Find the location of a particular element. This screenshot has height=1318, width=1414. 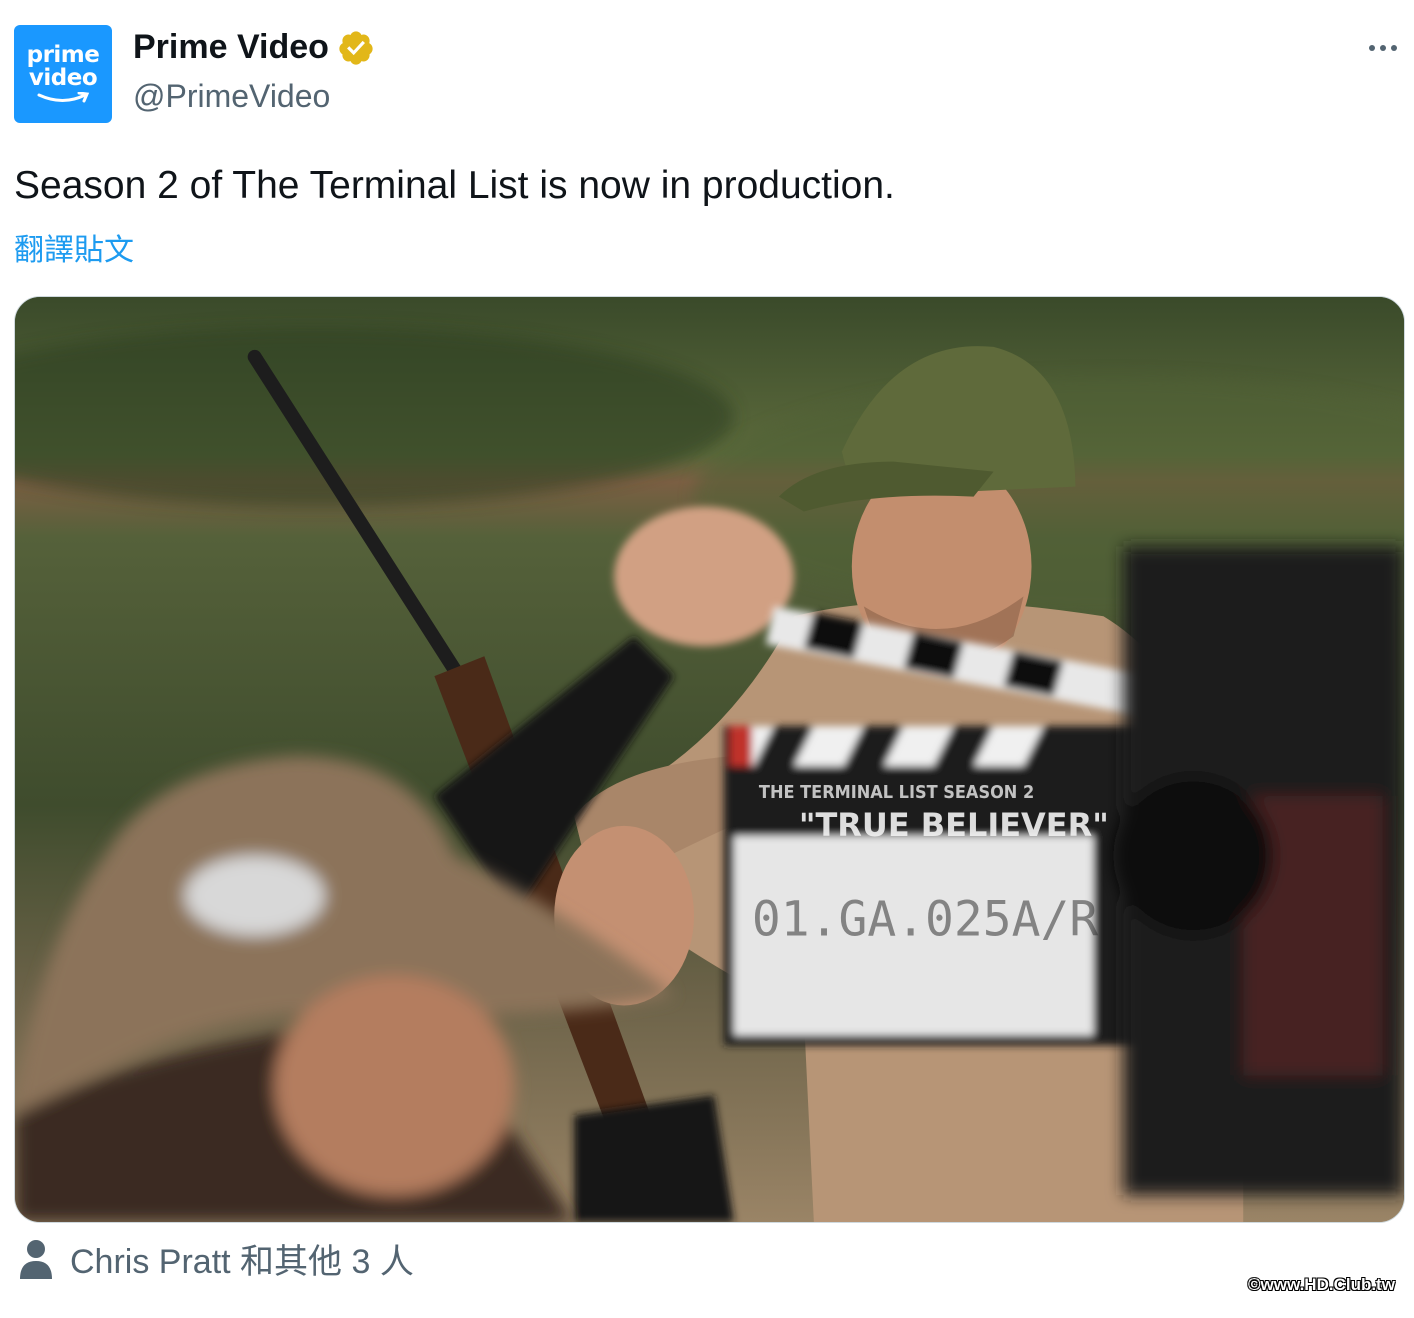

more-options-button is located at coordinates (1383, 48).